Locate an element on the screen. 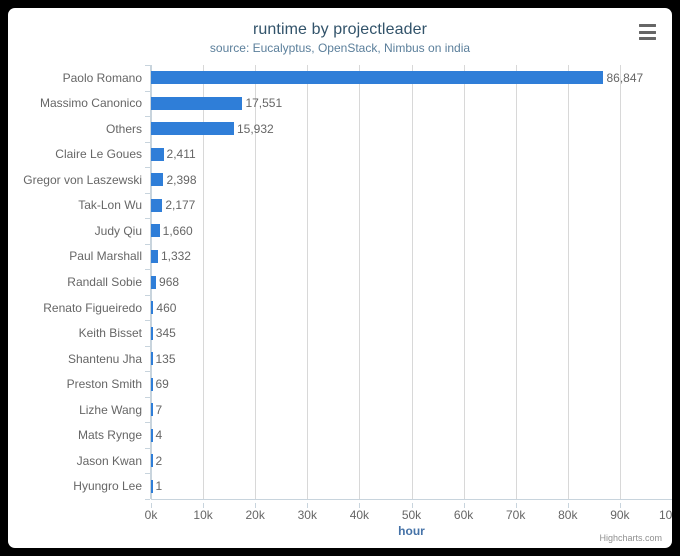 This screenshot has width=680, height=556. x-axis-tick-label: 90k is located at coordinates (620, 515).